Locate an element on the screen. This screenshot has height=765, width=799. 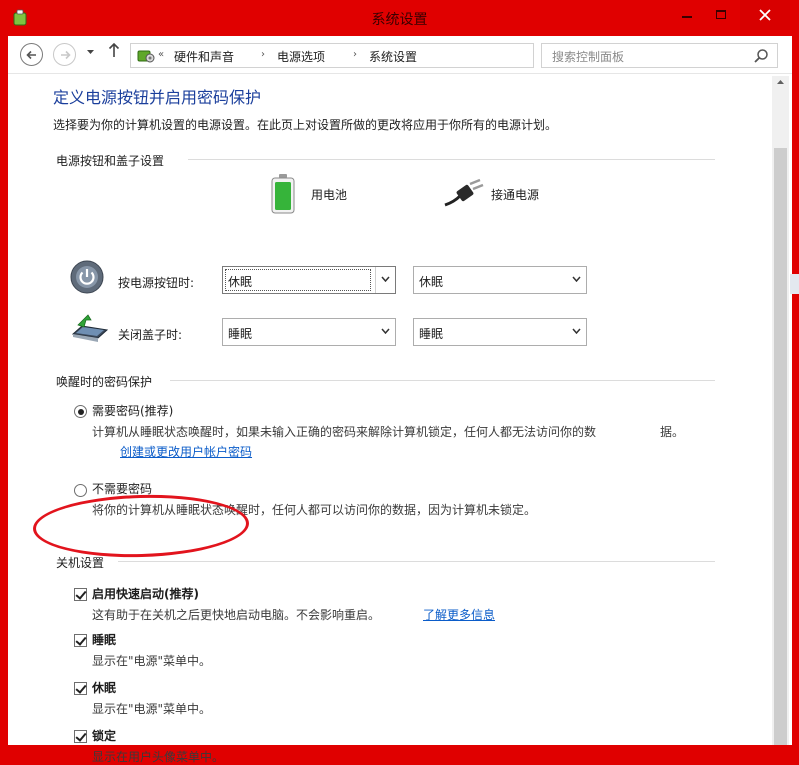
close-button is located at coordinates (765, 15).